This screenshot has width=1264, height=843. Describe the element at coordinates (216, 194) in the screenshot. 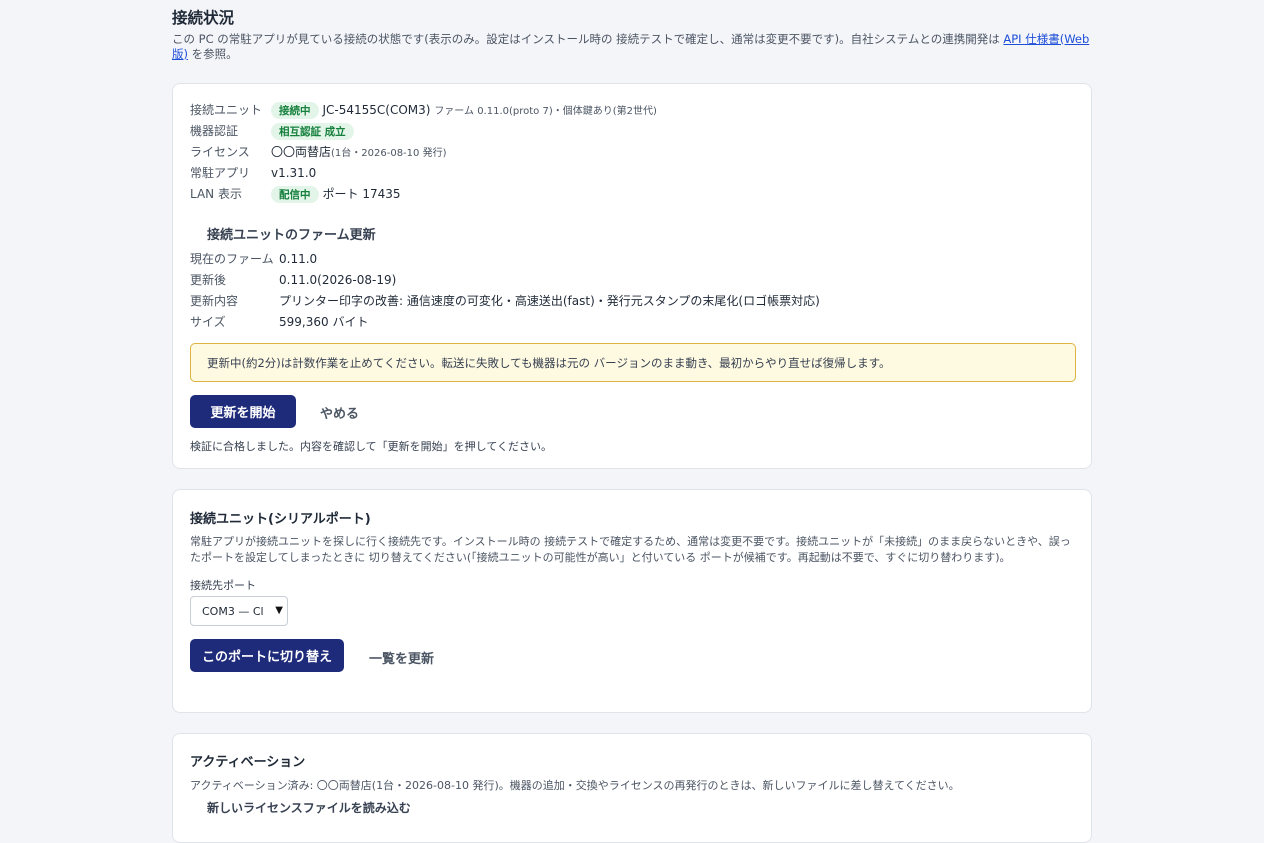

I see `lan-label: LAN 表示` at that location.